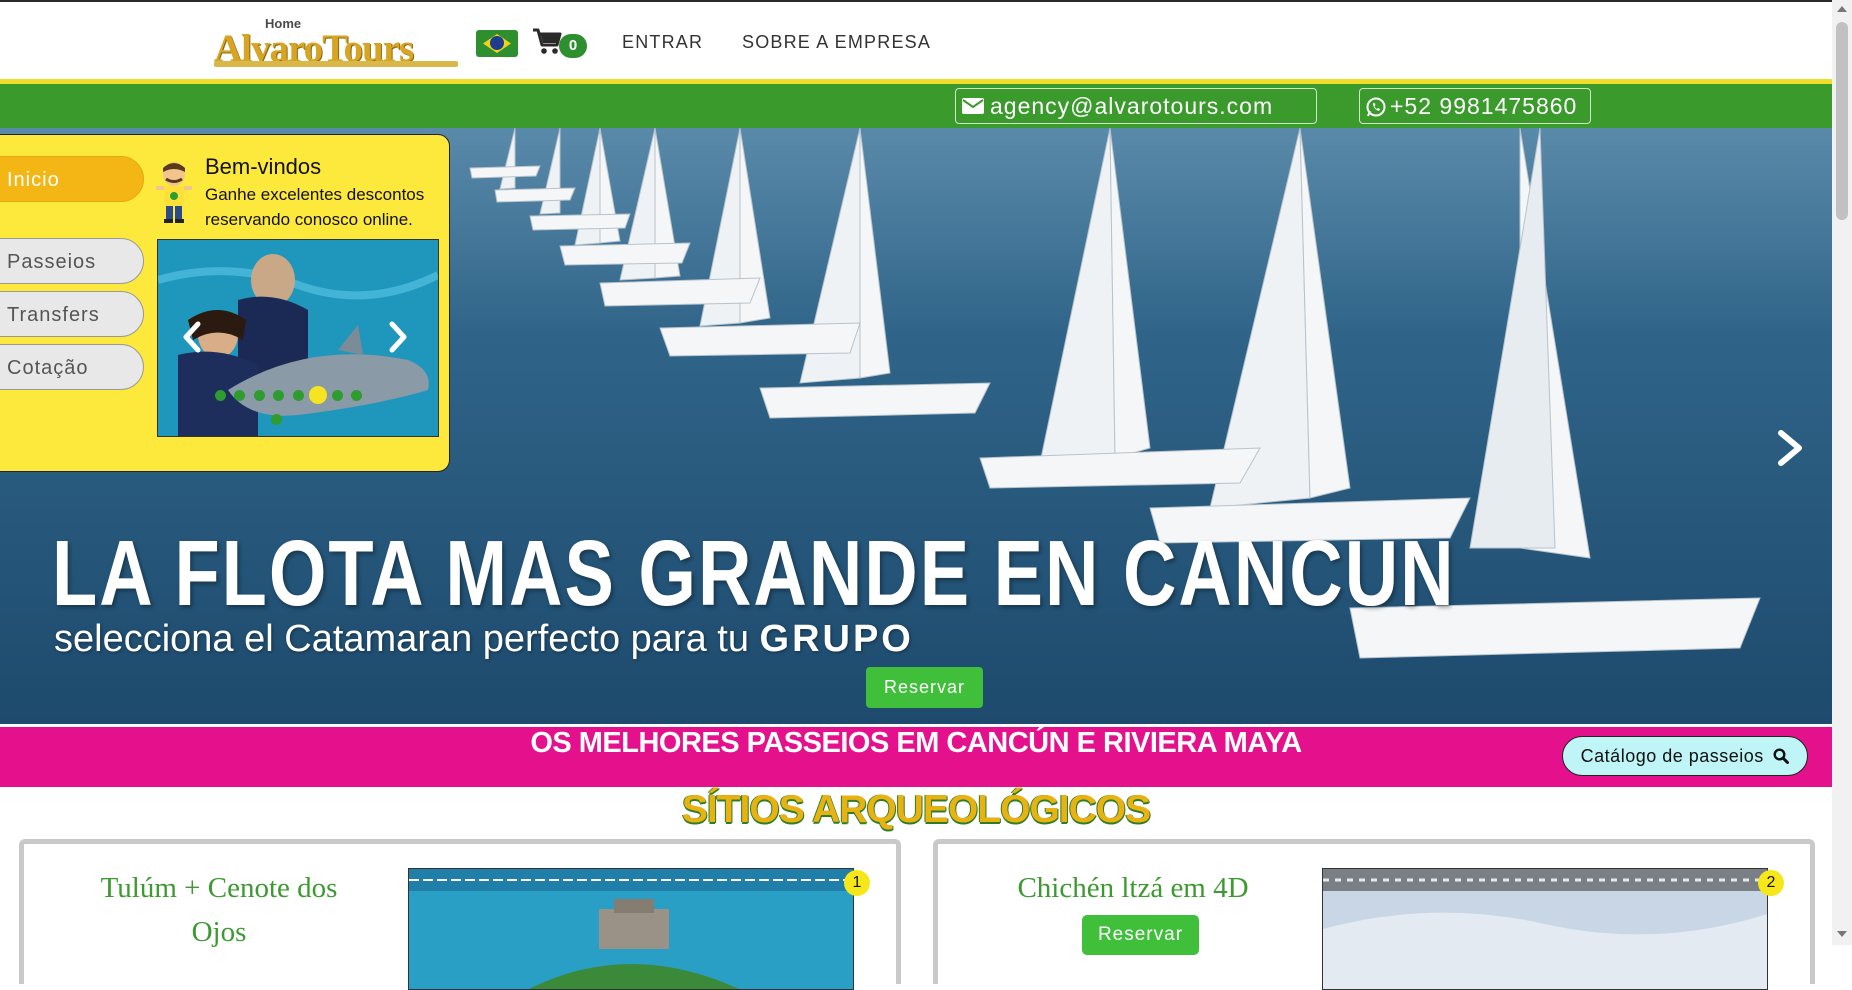 This screenshot has height=990, width=1852. Describe the element at coordinates (317, 395) in the screenshot. I see `slider-dot-active` at that location.